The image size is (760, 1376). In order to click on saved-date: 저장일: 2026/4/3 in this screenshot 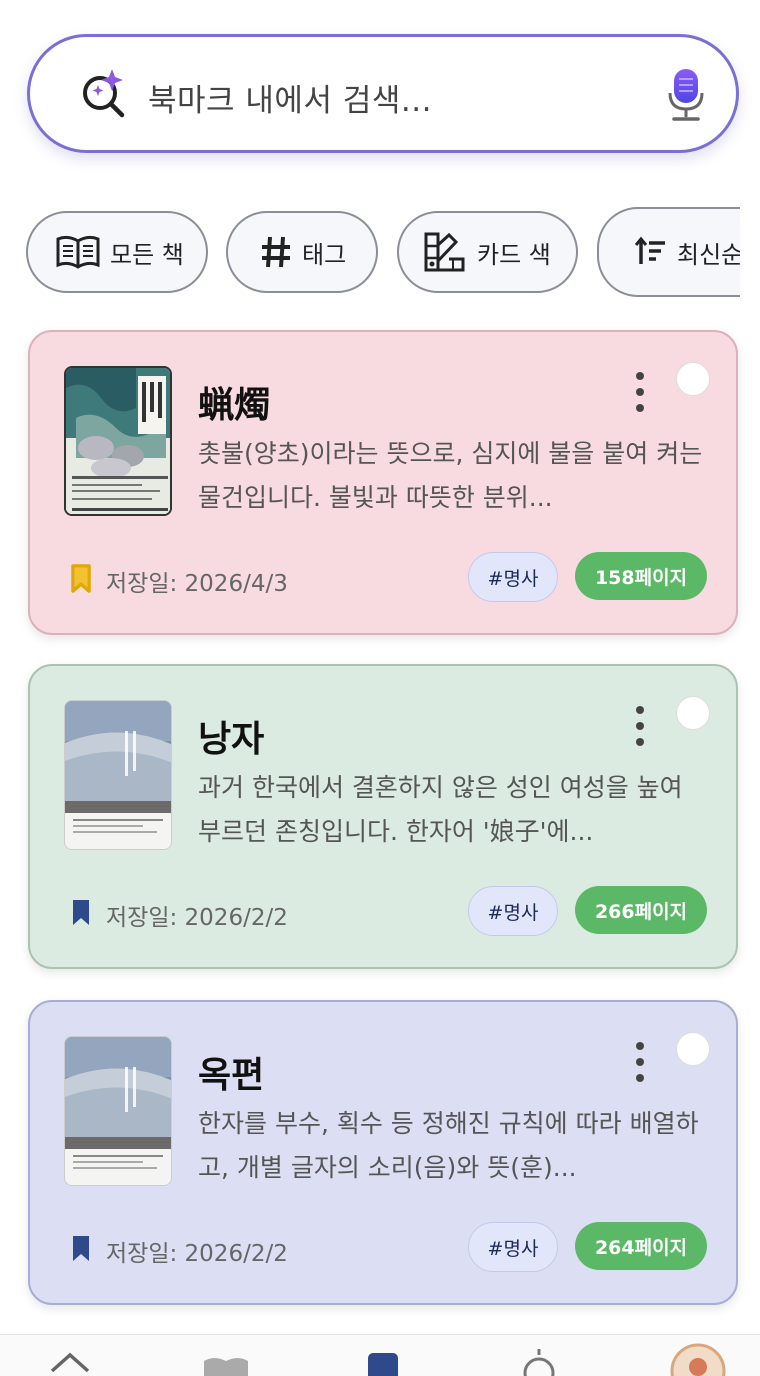, I will do `click(197, 584)`.